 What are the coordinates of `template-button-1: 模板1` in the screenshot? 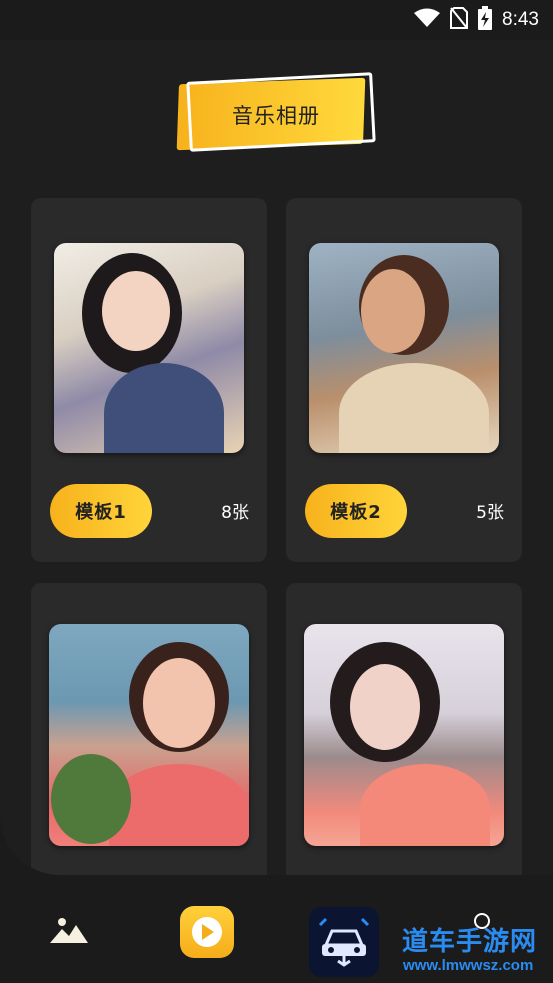 It's located at (101, 511).